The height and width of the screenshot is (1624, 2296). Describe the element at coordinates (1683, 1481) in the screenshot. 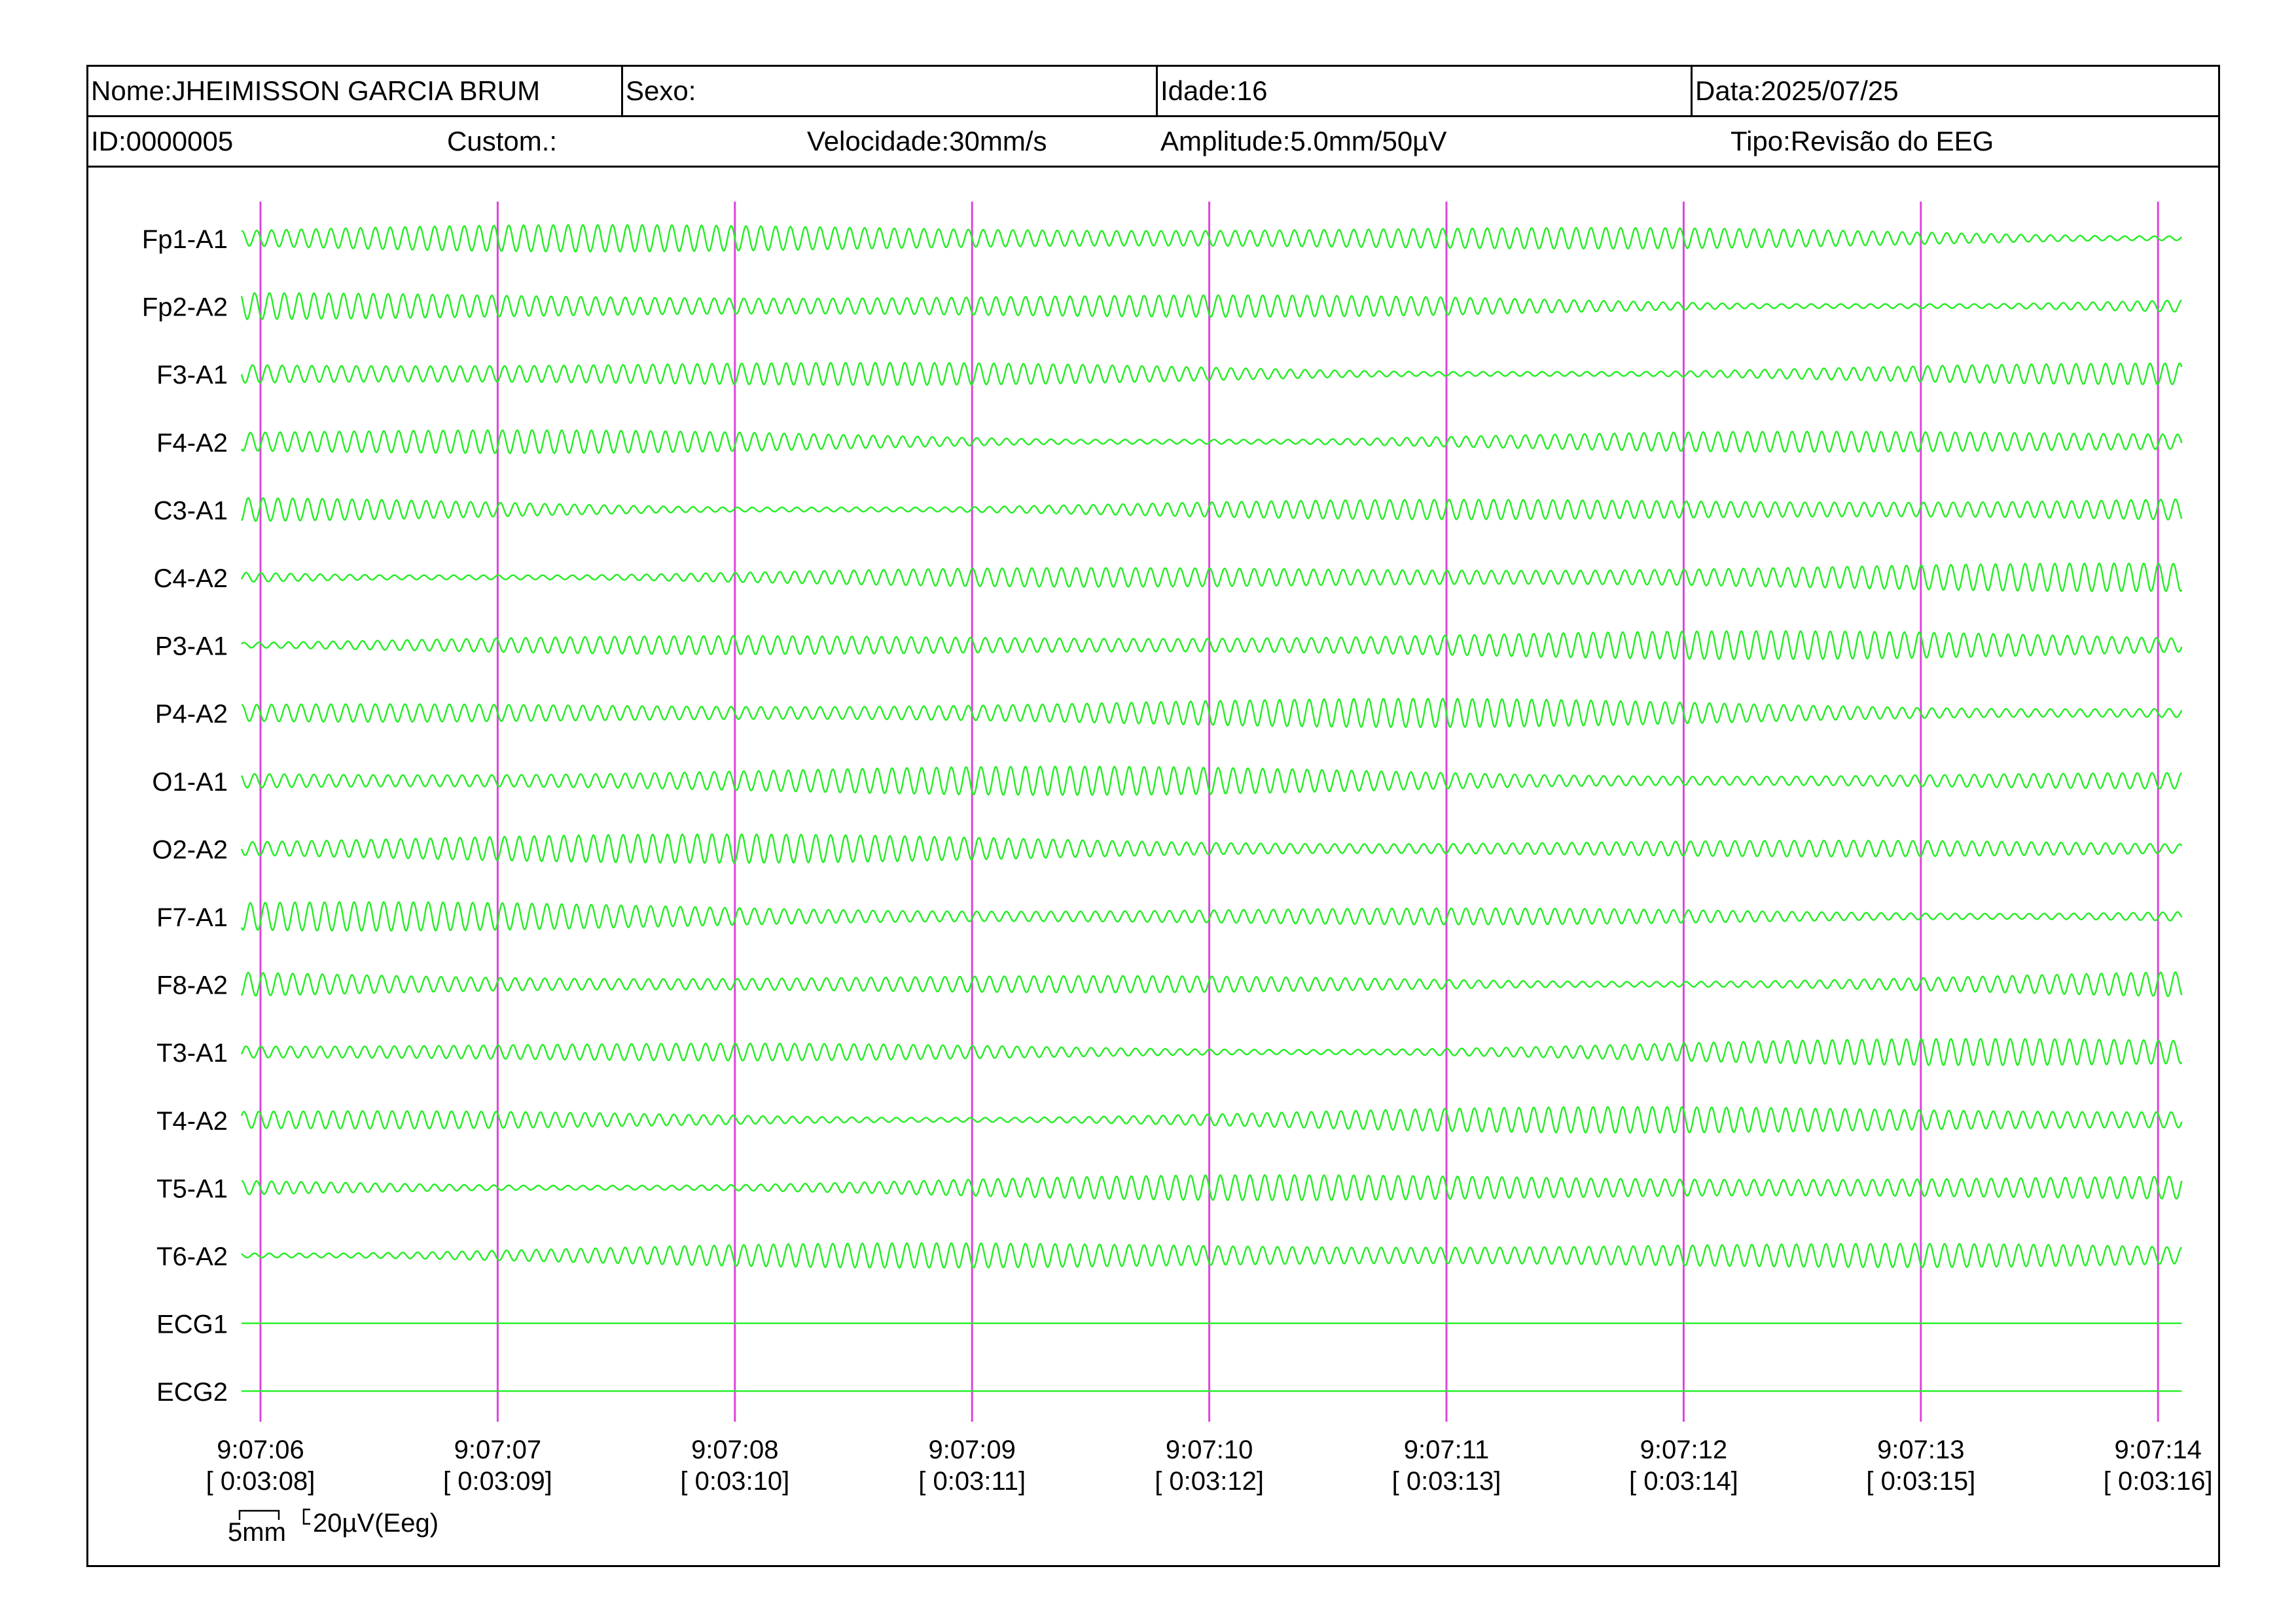

I see `time-tick-elapsed: [ 0:03:14]` at that location.